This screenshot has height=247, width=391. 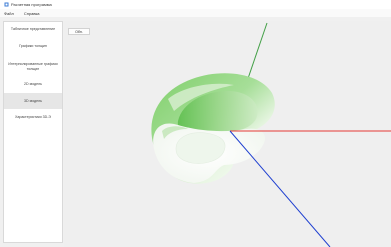 I want to click on sidebar-item-2d-model: 2D модель, so click(x=33, y=84).